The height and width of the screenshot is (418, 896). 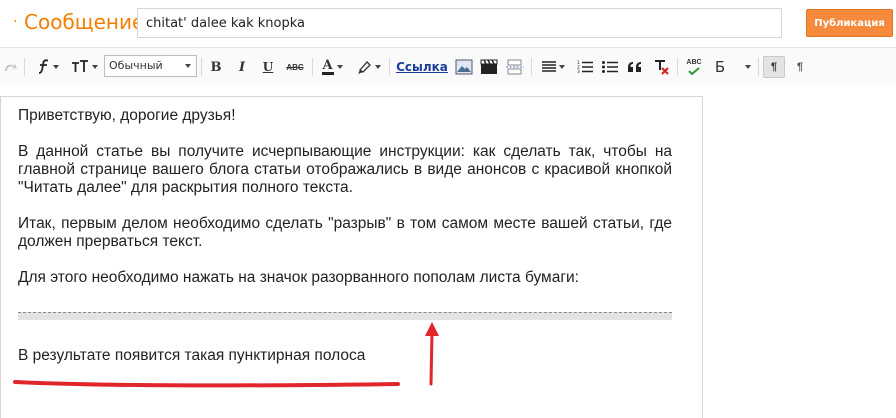 What do you see at coordinates (226, 355) in the screenshot?
I see `annotation-overlay` at bounding box center [226, 355].